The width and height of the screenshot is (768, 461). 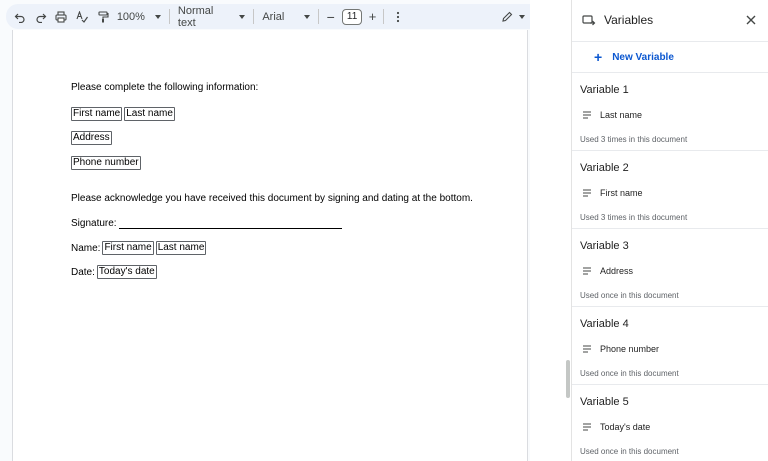 What do you see at coordinates (102, 17) in the screenshot?
I see `paint-format-icon` at bounding box center [102, 17].